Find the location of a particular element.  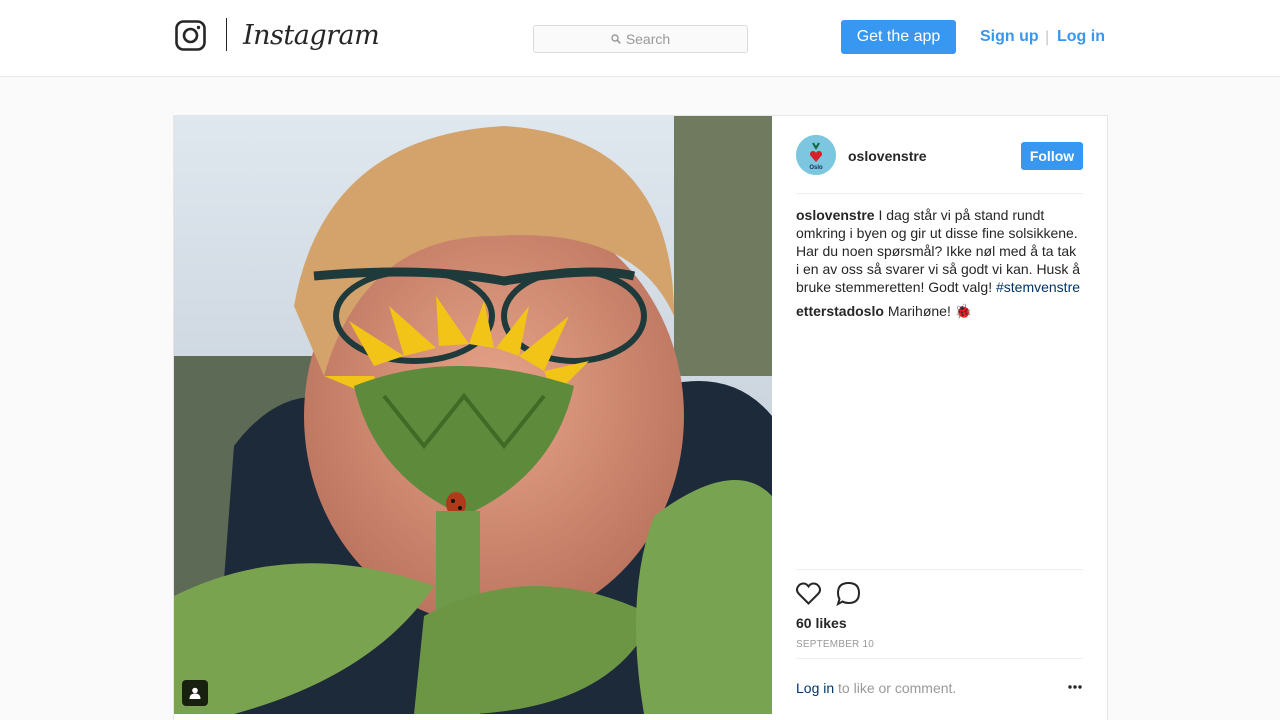

search-icon is located at coordinates (616, 39).